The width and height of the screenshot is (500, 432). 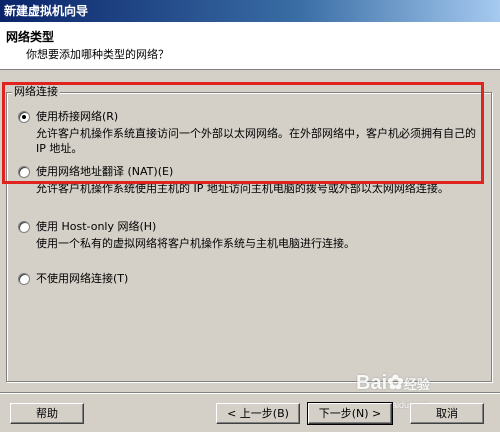 I want to click on option-host-only-label: 使用 Host-only 网络(H), so click(x=96, y=226).